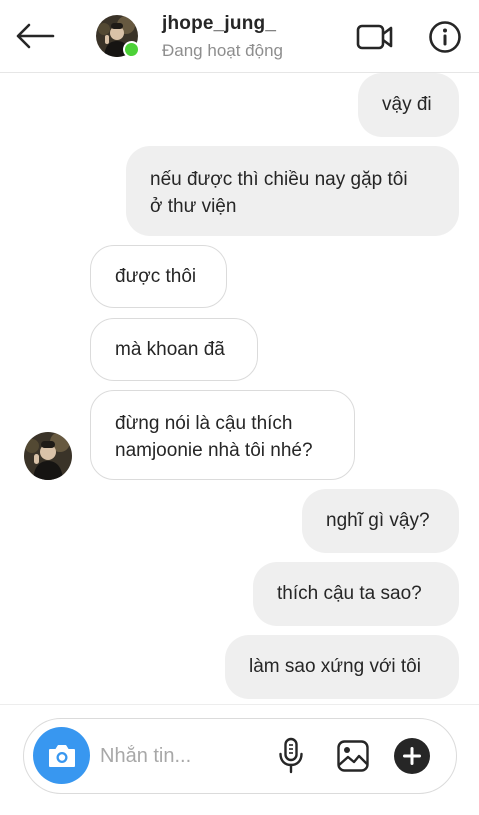 Image resolution: width=479 pixels, height=815 pixels. Describe the element at coordinates (239, 704) in the screenshot. I see `composer-divider` at that location.